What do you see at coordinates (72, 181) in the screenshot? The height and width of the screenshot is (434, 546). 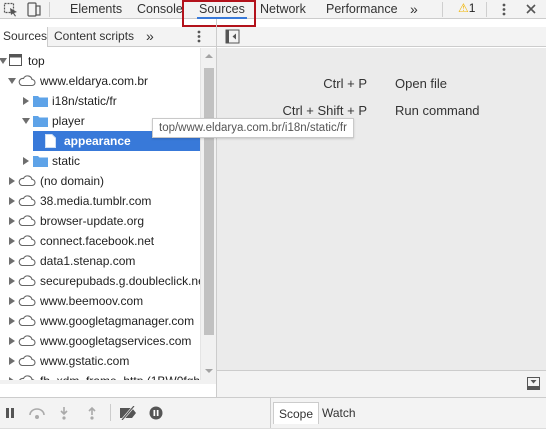 I see `tree-item-label: (no domain)` at bounding box center [72, 181].